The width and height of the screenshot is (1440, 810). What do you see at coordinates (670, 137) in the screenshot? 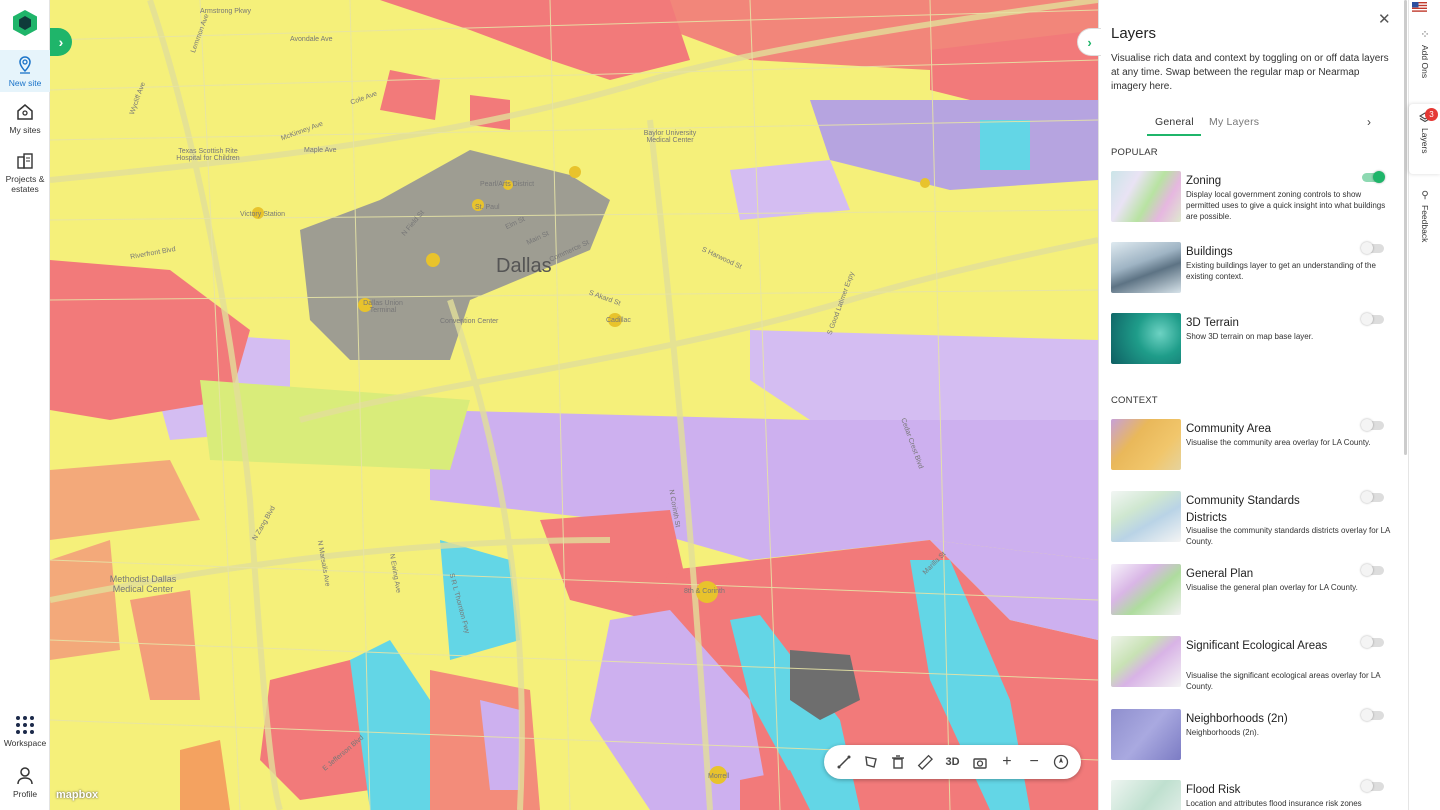
I see `map-poi-label: Baylor University Medical Center` at bounding box center [670, 137].